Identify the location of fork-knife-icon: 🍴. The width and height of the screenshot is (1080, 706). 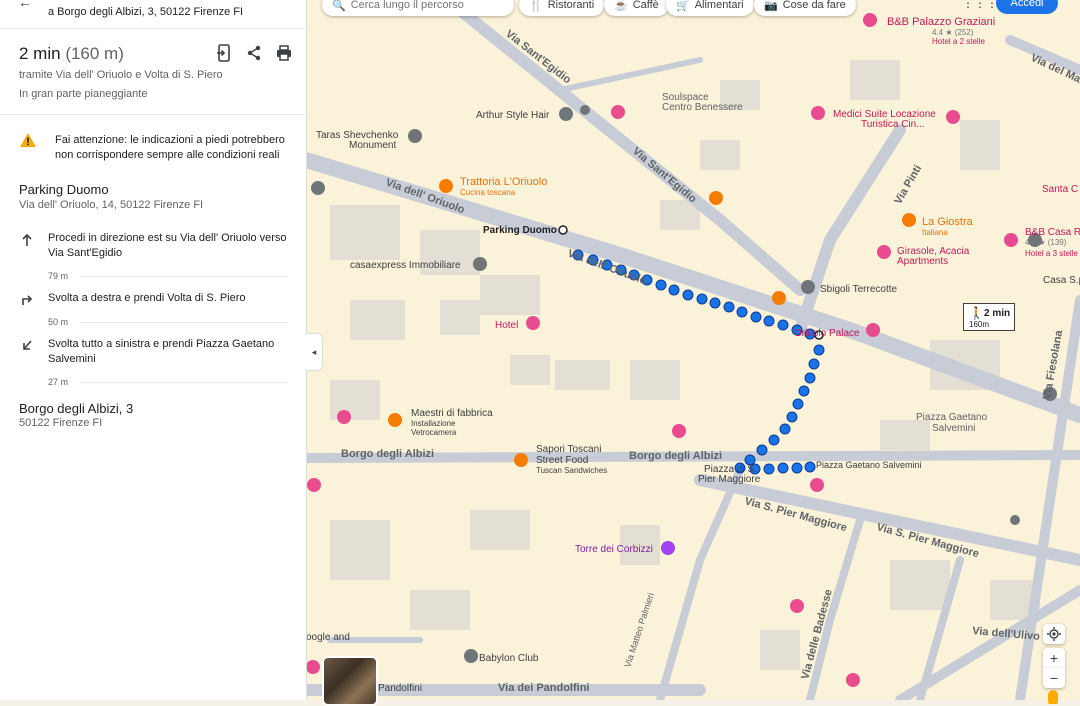
(536, 6).